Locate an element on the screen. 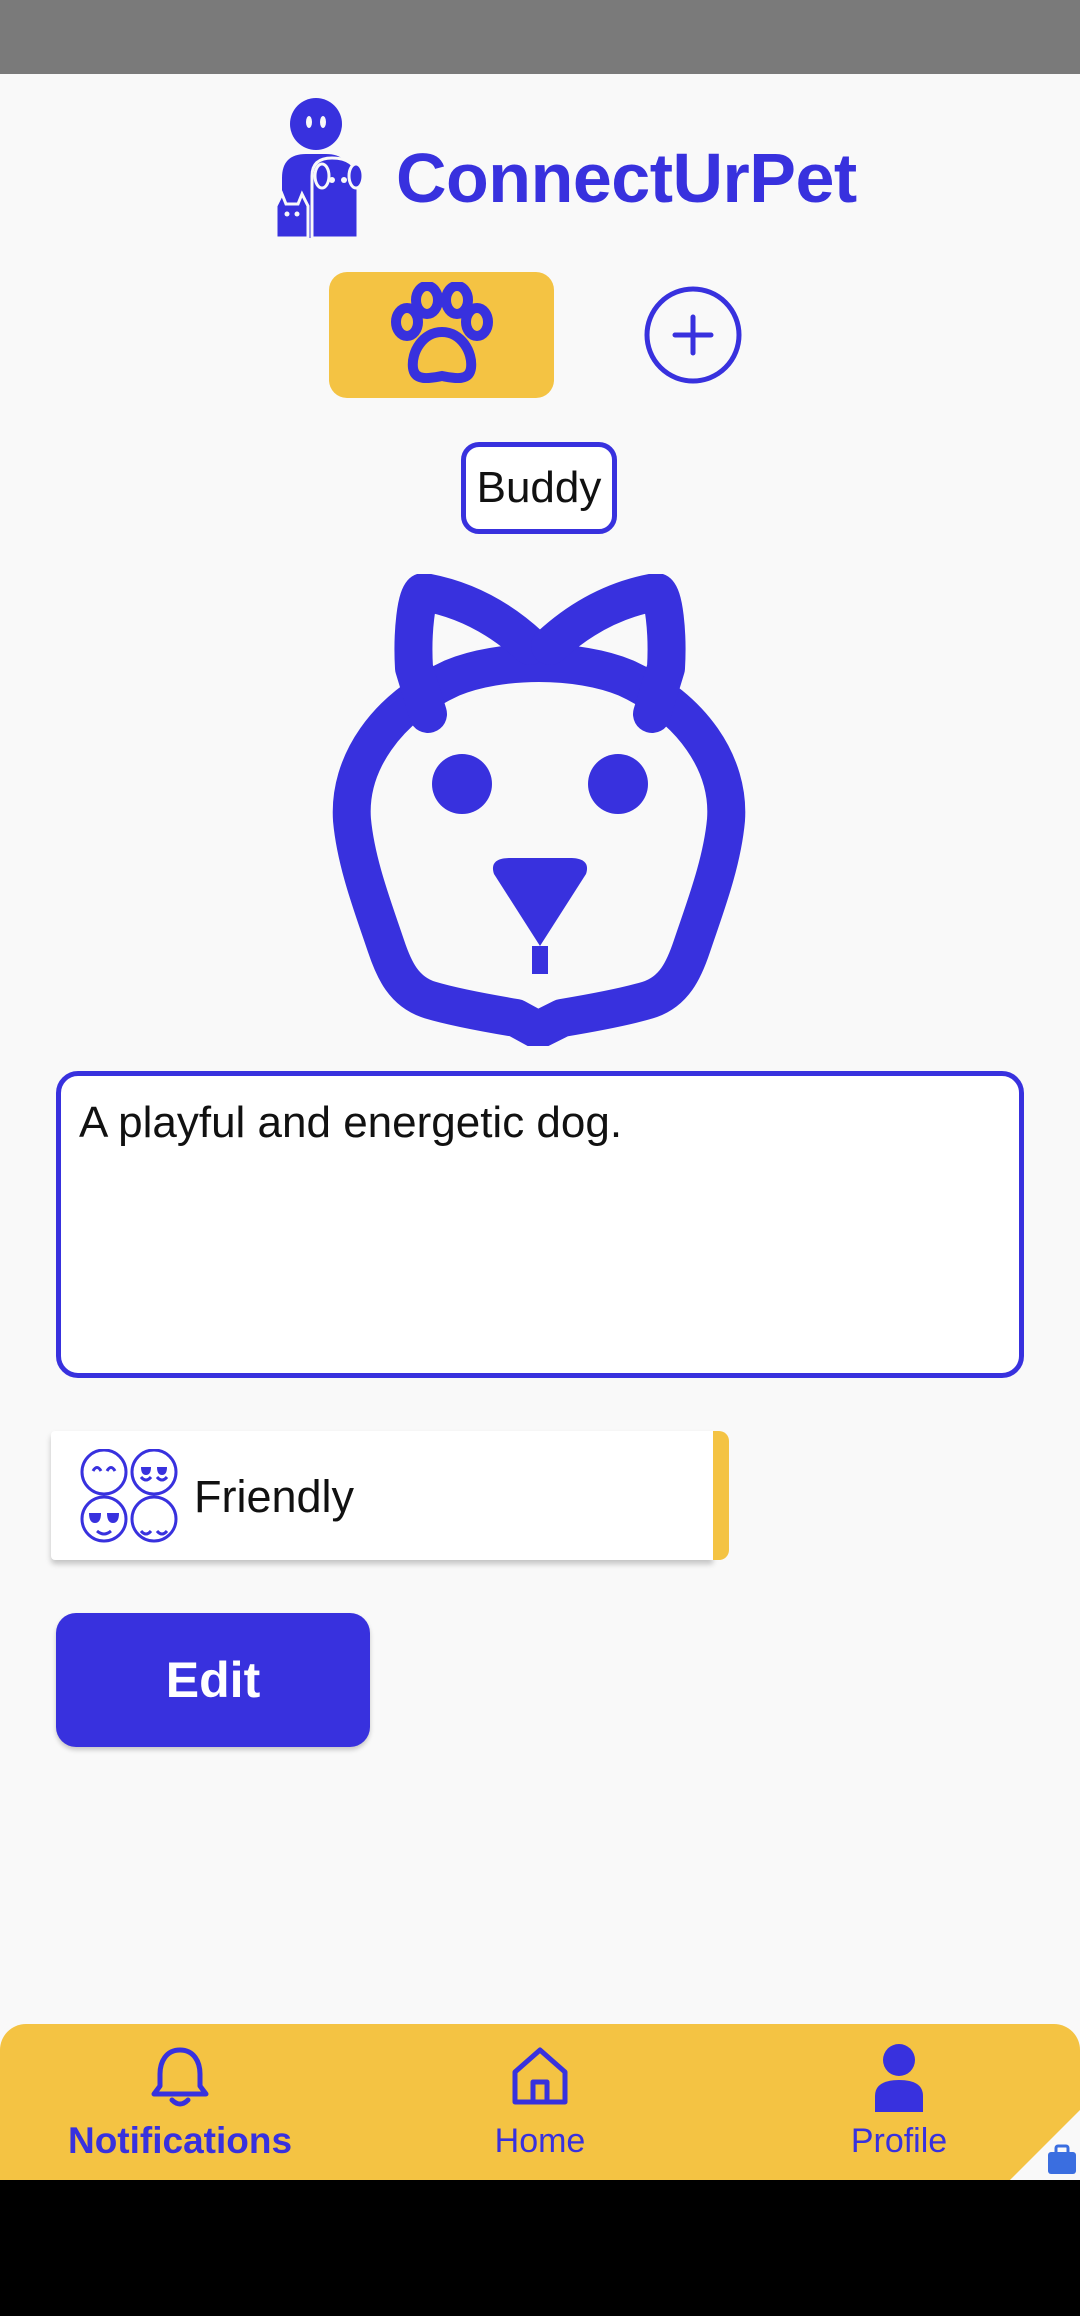  briefcase-icon is located at coordinates (1045, 2145).